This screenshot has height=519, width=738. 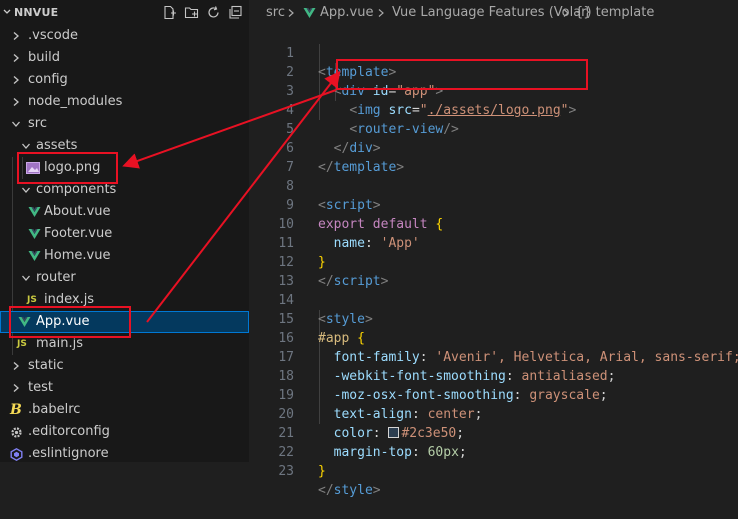 What do you see at coordinates (202, 12) in the screenshot?
I see `explorer-actions` at bounding box center [202, 12].